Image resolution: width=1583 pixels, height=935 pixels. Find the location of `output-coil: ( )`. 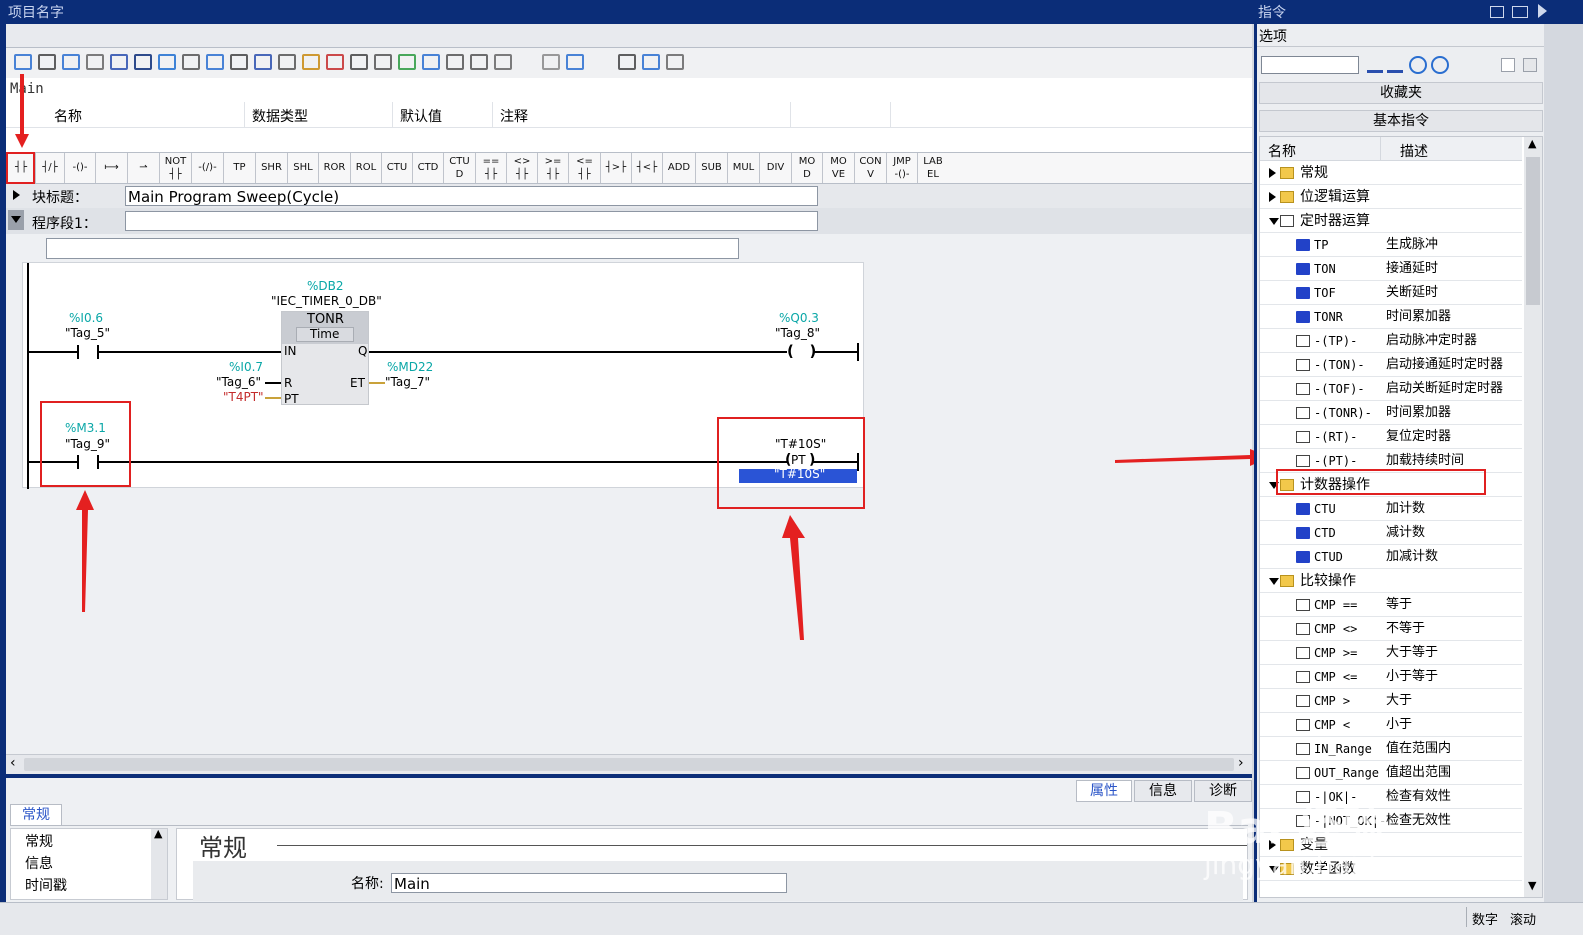

output-coil: ( ) is located at coordinates (801, 351).